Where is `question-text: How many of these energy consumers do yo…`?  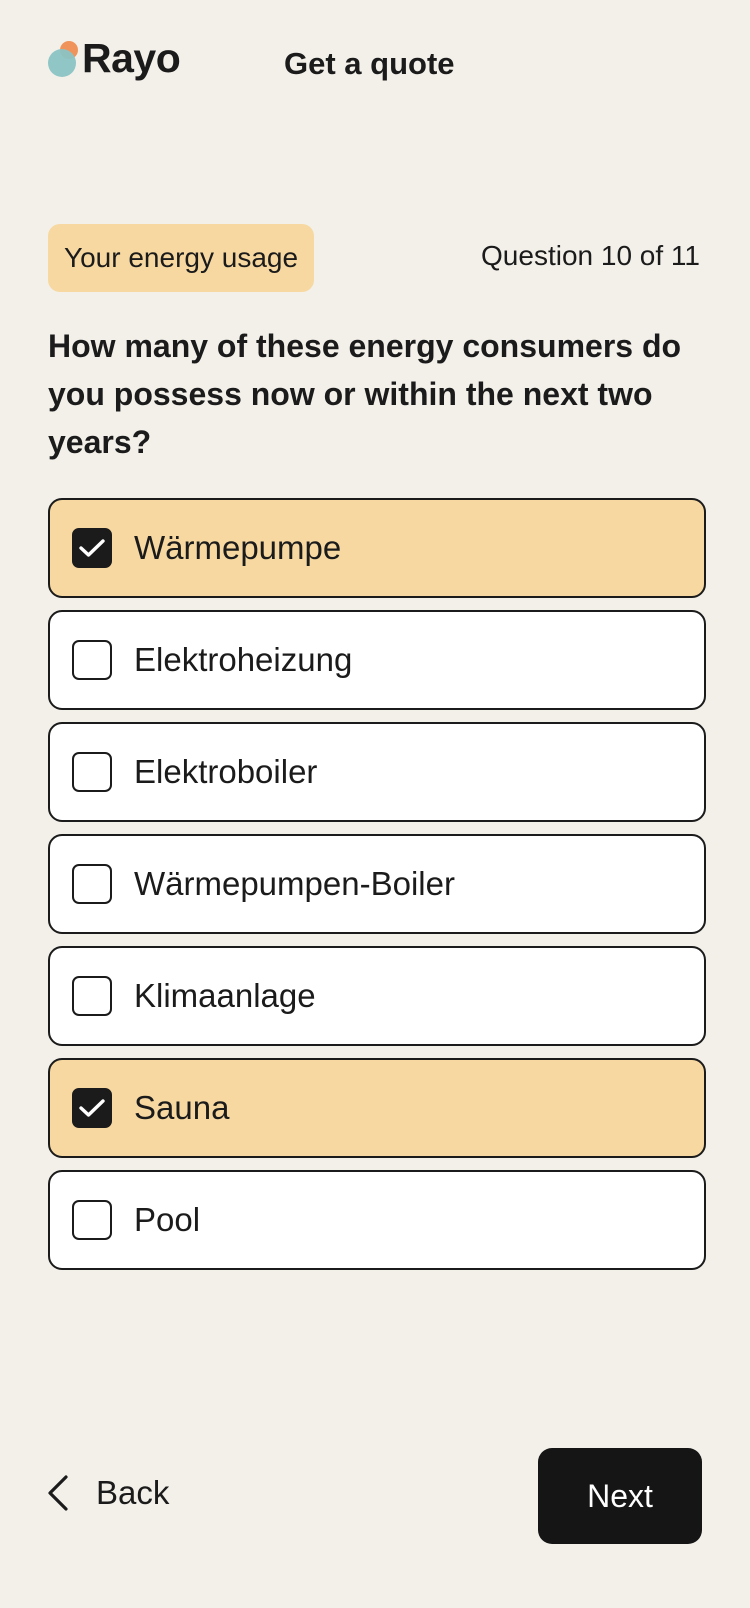 question-text: How many of these energy consumers do yo… is located at coordinates (365, 394).